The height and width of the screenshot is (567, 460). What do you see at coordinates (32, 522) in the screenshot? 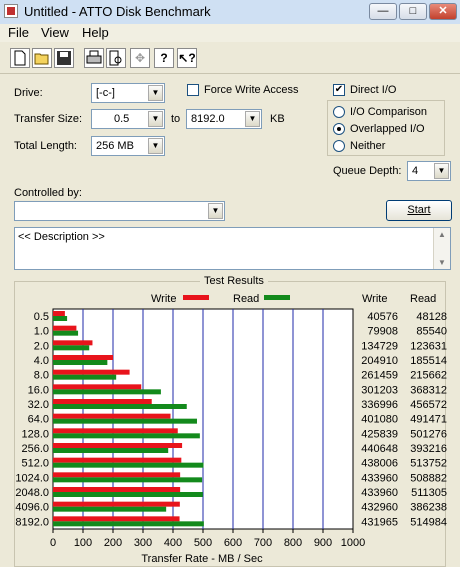
I see `transfer-size-label: 8192.0` at bounding box center [32, 522].